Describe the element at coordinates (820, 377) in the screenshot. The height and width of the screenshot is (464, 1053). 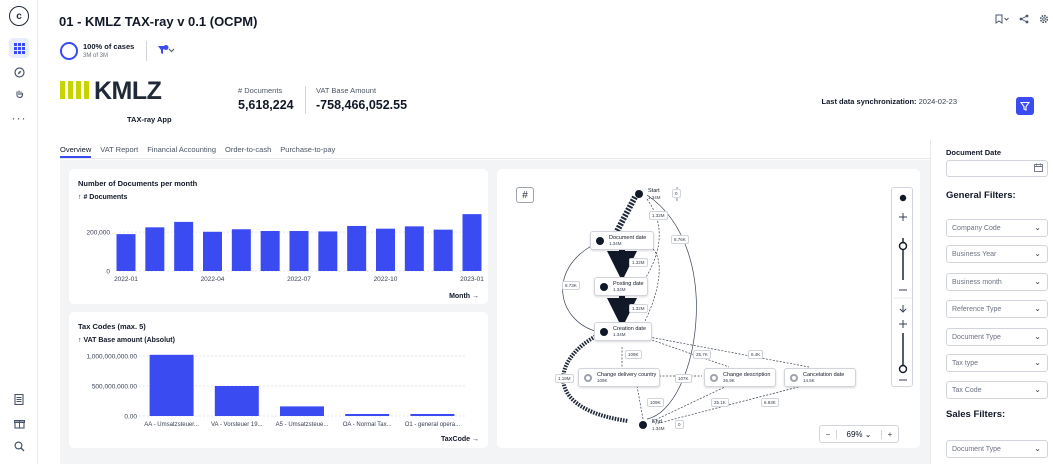
I see `process-node-cancelation-date: Cancelation date 14.5K` at that location.